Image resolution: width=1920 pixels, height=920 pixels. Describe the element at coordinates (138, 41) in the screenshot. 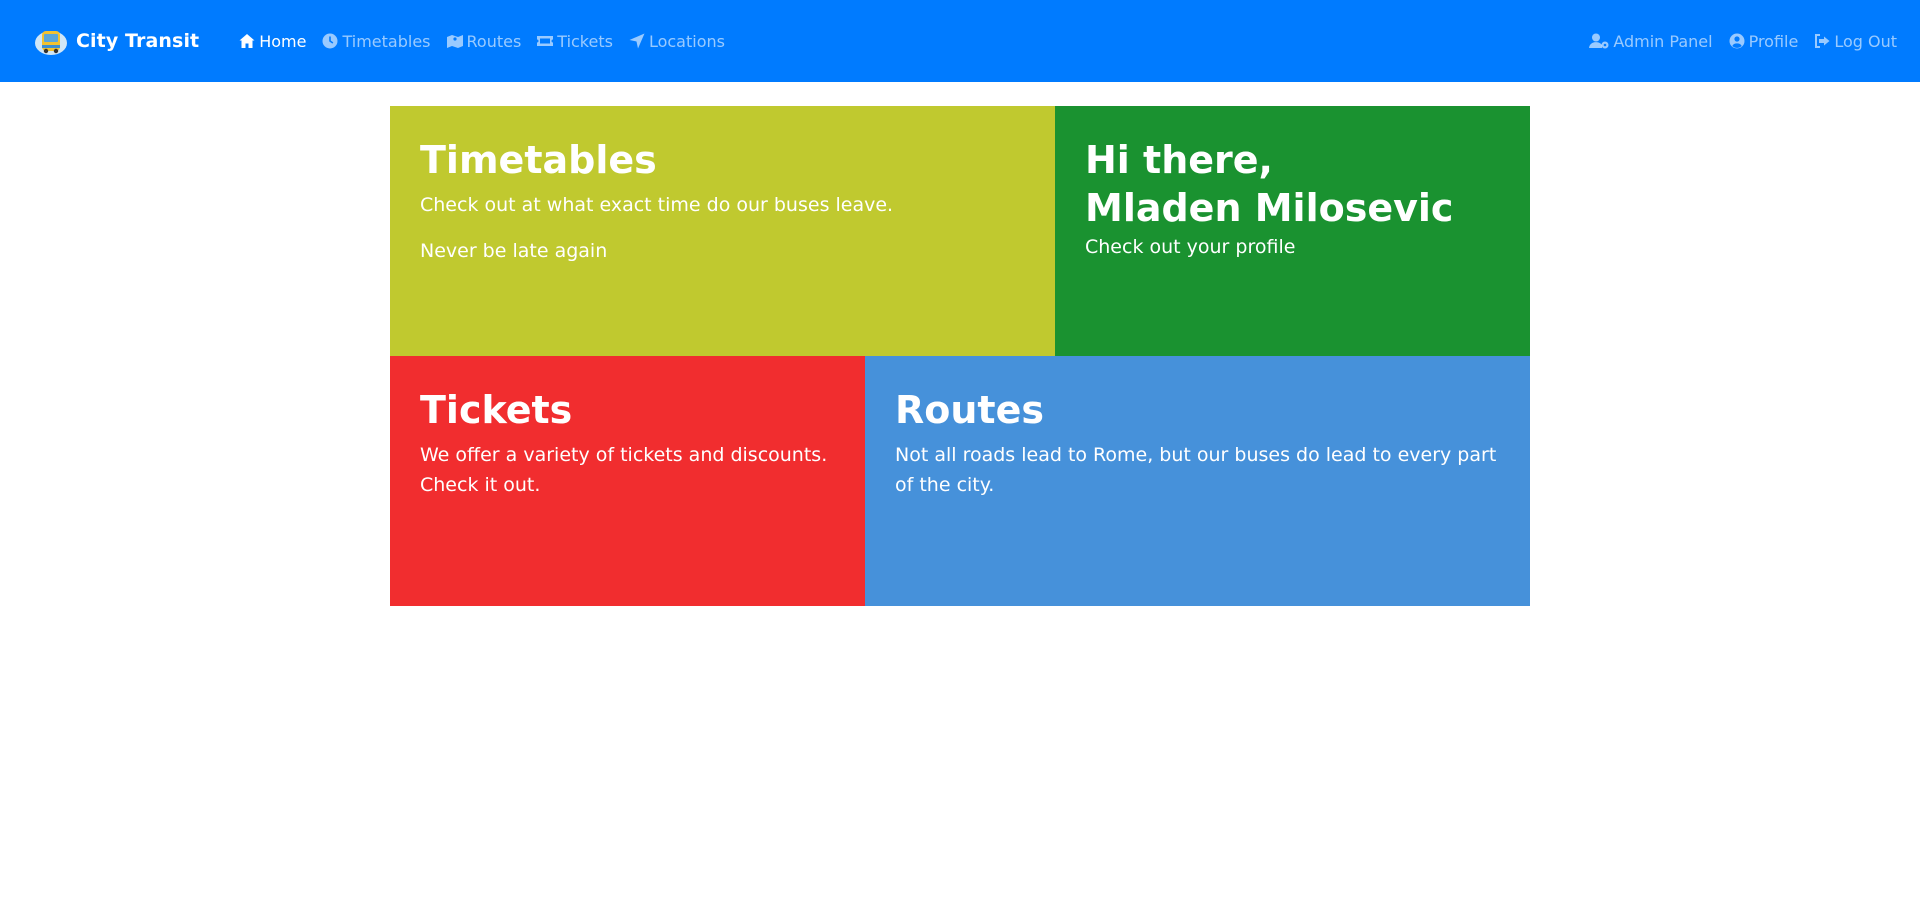

I see `brand-name: City Transit` at that location.